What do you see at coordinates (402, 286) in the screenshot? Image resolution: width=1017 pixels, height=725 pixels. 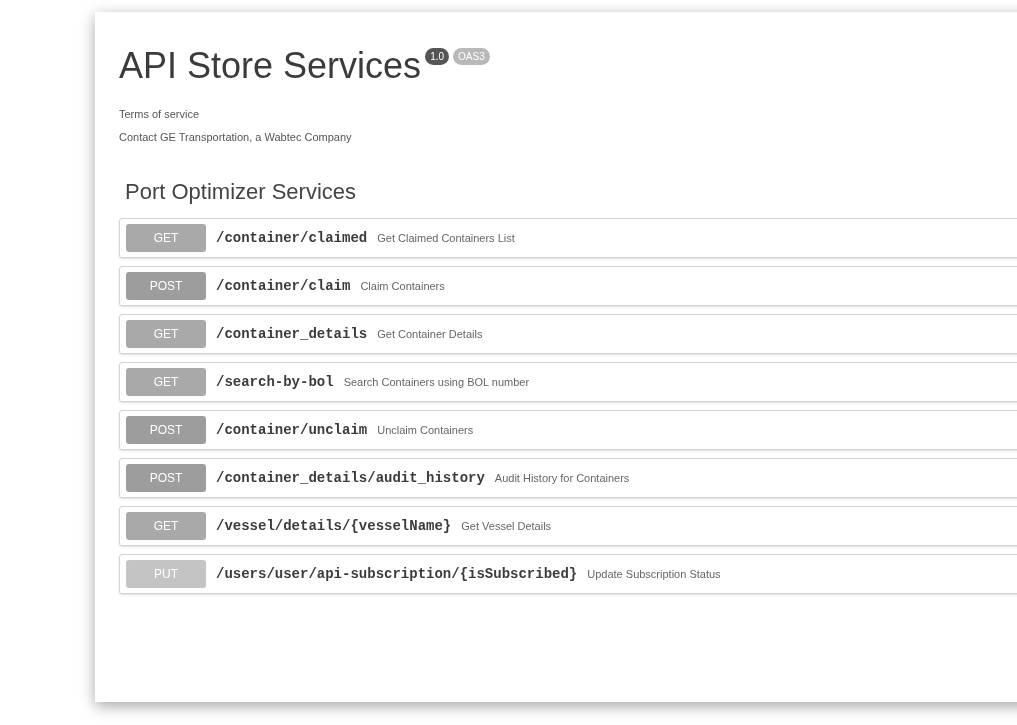 I see `operation-summary: Claim Containers` at bounding box center [402, 286].